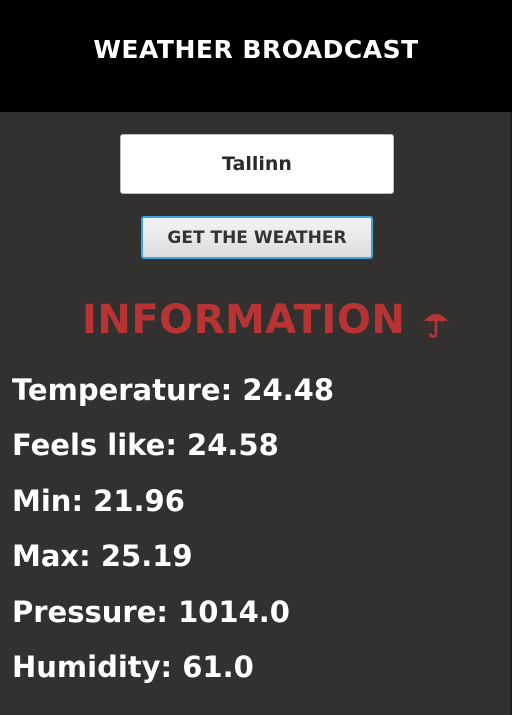 The image size is (512, 715). I want to click on min-value: 21.96, so click(139, 500).